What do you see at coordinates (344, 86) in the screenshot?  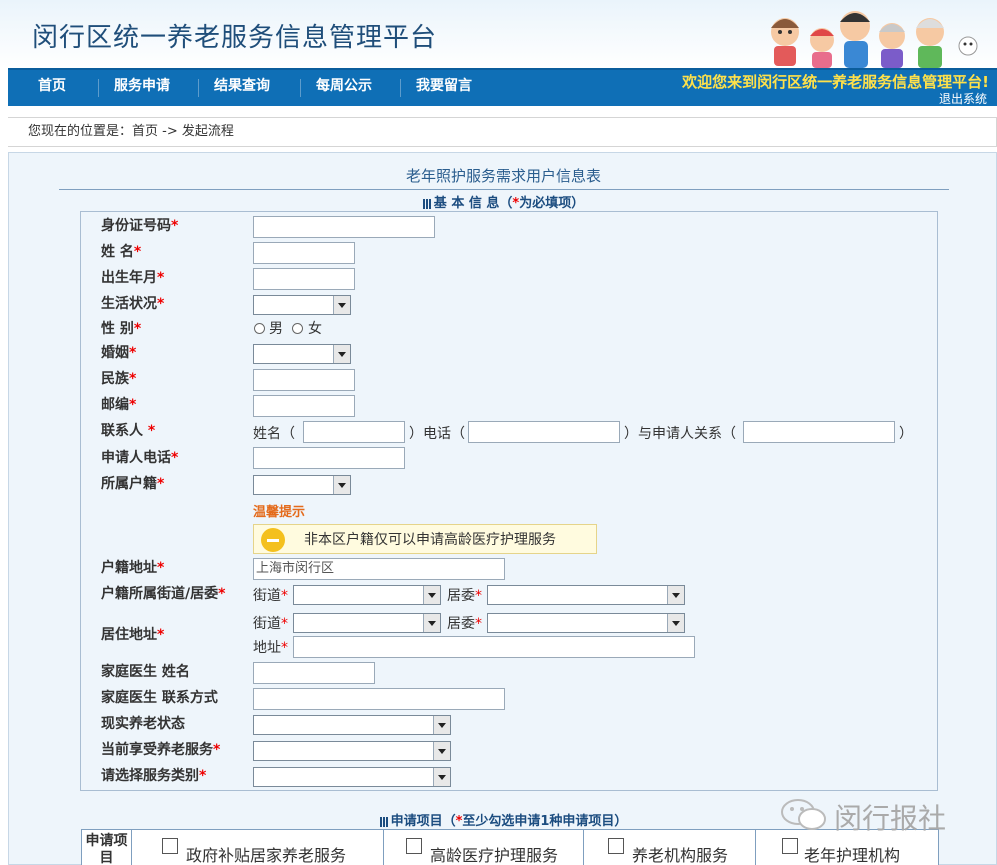 I see `nav-weekly-notice: 每周公示` at bounding box center [344, 86].